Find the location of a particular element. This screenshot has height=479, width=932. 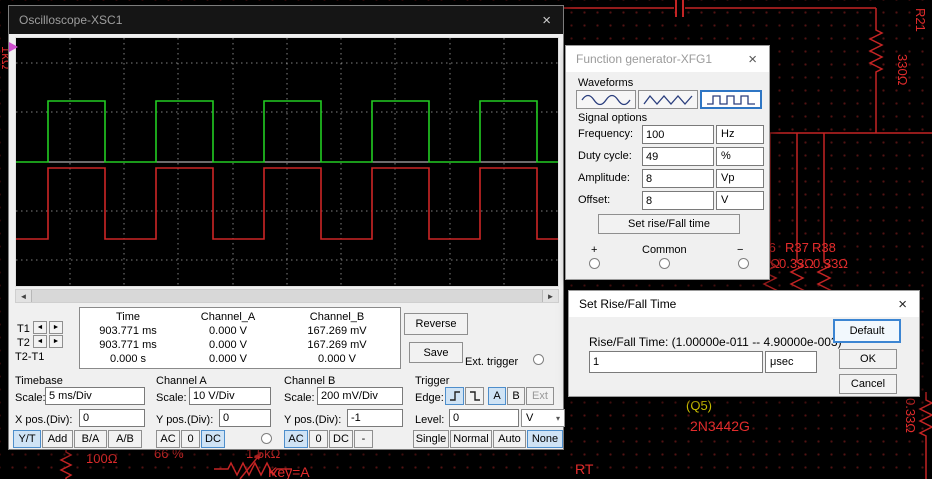

r37-ref-label: R37 is located at coordinates (797, 247).